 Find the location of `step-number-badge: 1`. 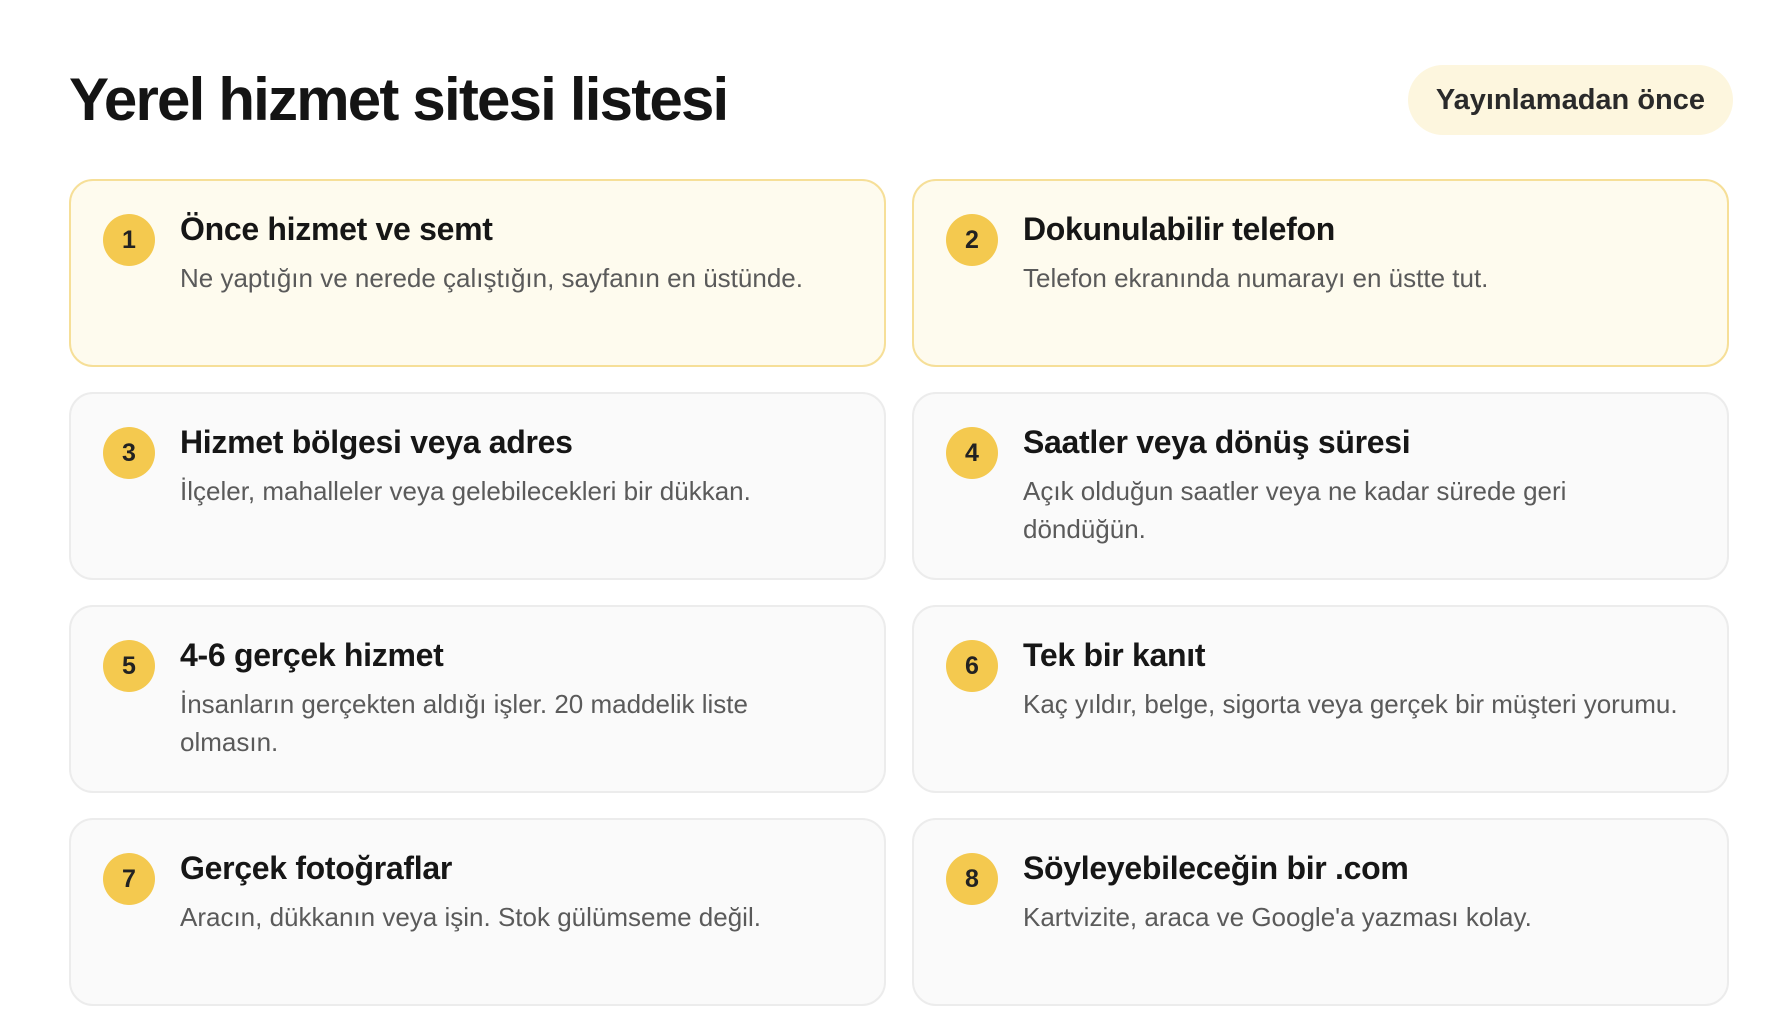

step-number-badge: 1 is located at coordinates (129, 240).